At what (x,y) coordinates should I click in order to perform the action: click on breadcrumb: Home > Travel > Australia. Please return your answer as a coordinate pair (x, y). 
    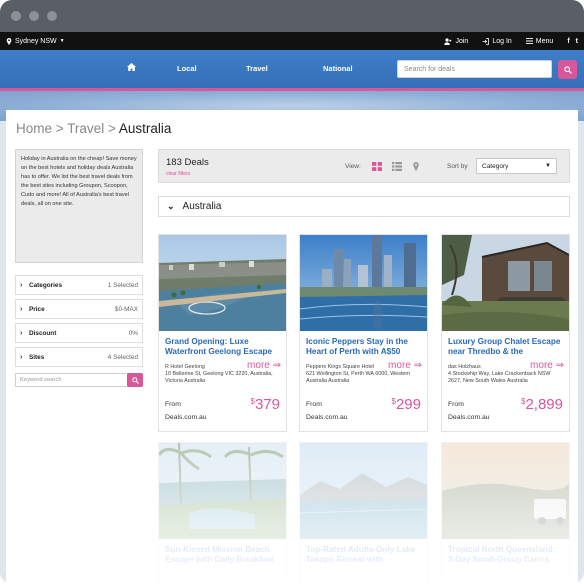
    Looking at the image, I should click on (93, 128).